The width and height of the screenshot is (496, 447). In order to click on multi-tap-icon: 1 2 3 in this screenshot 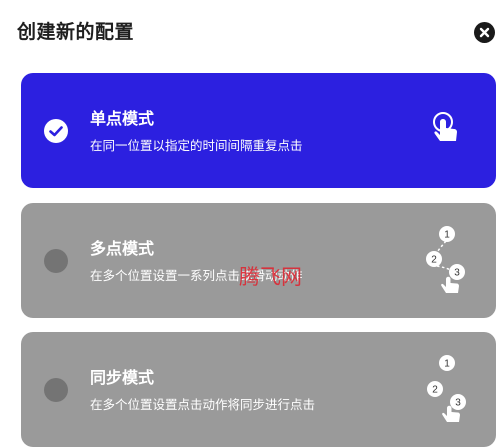, I will do `click(445, 259)`.